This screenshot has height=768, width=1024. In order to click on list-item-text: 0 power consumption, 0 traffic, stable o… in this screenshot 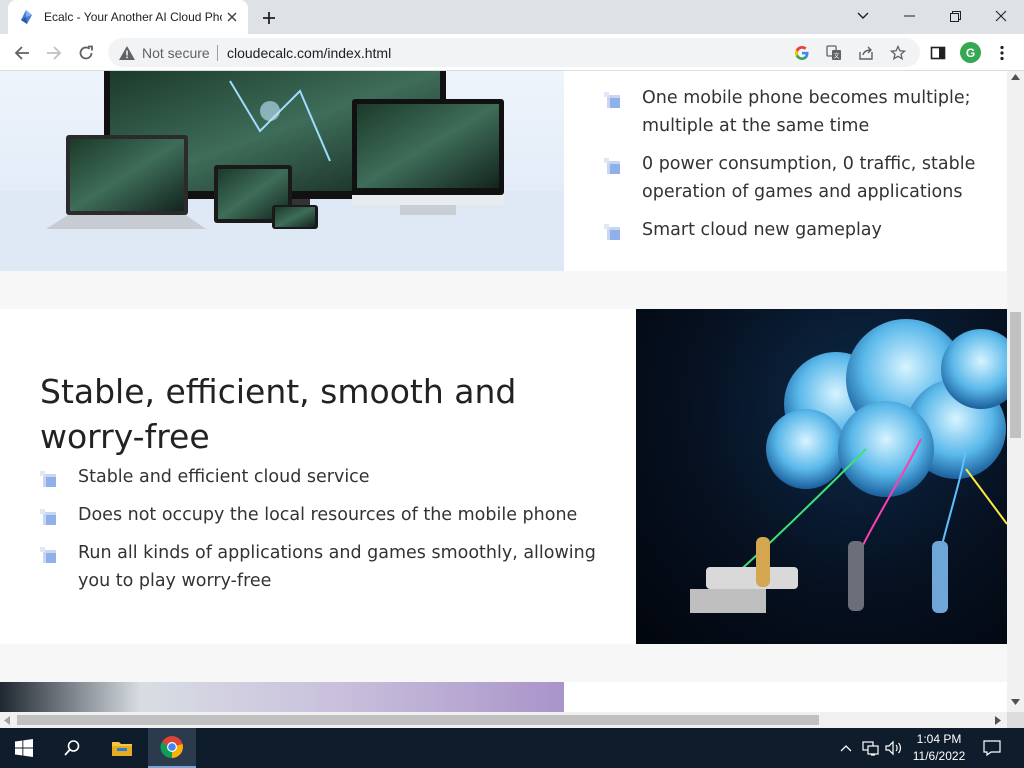, I will do `click(809, 178)`.